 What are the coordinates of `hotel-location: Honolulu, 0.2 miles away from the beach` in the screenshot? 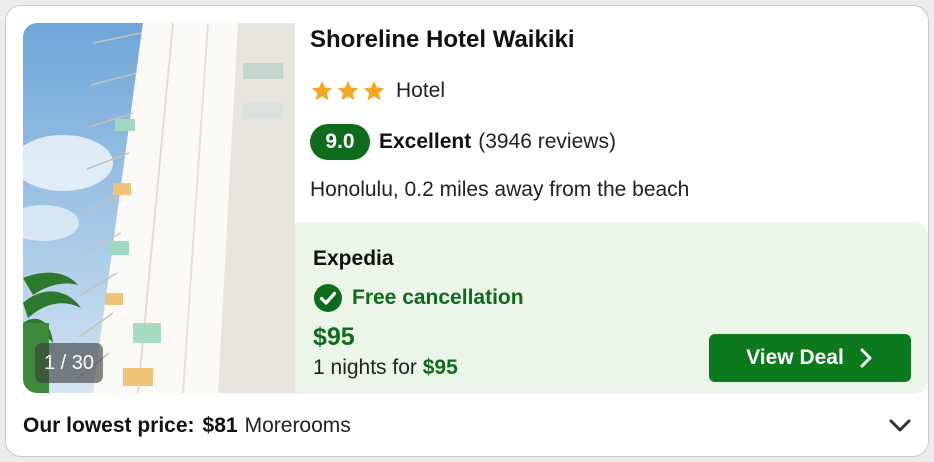 It's located at (500, 189).